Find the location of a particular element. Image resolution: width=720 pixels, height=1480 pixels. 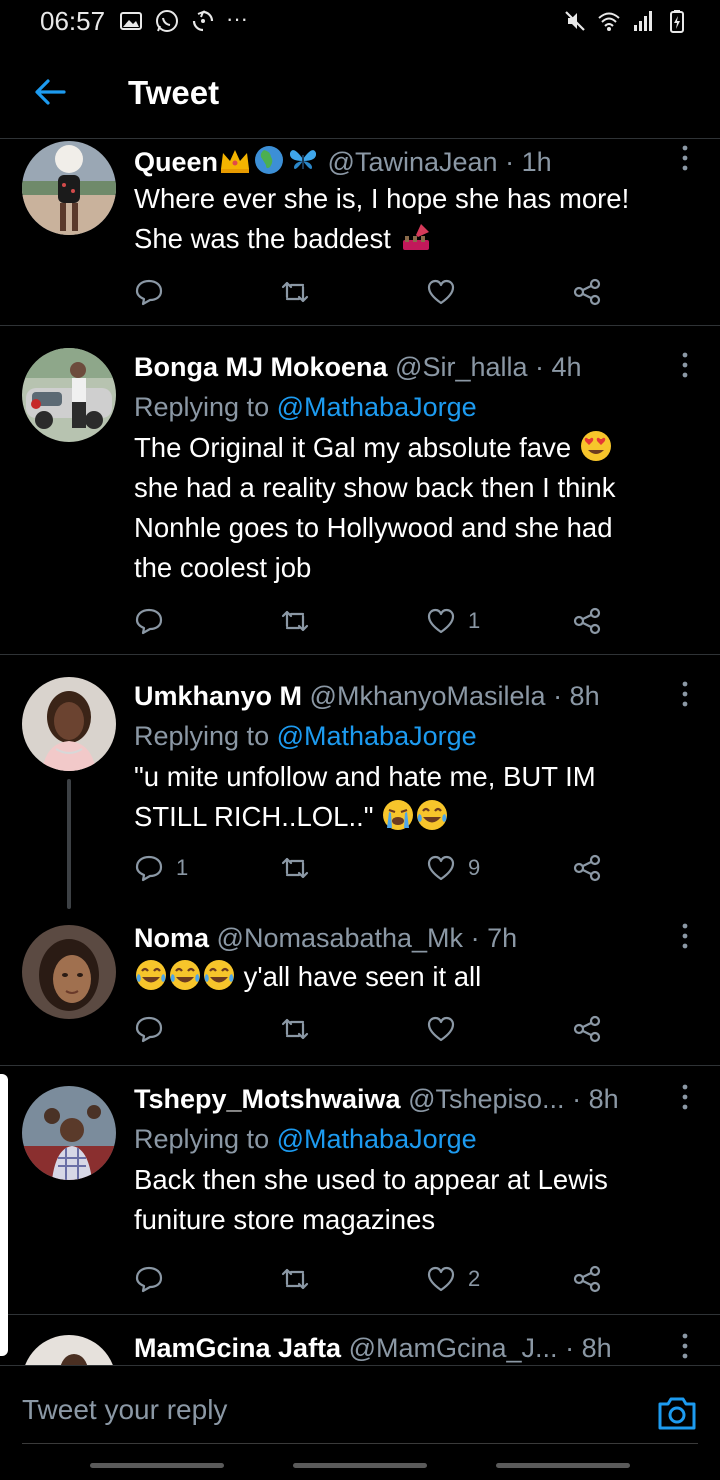

like-button: 2 is located at coordinates (453, 1279).